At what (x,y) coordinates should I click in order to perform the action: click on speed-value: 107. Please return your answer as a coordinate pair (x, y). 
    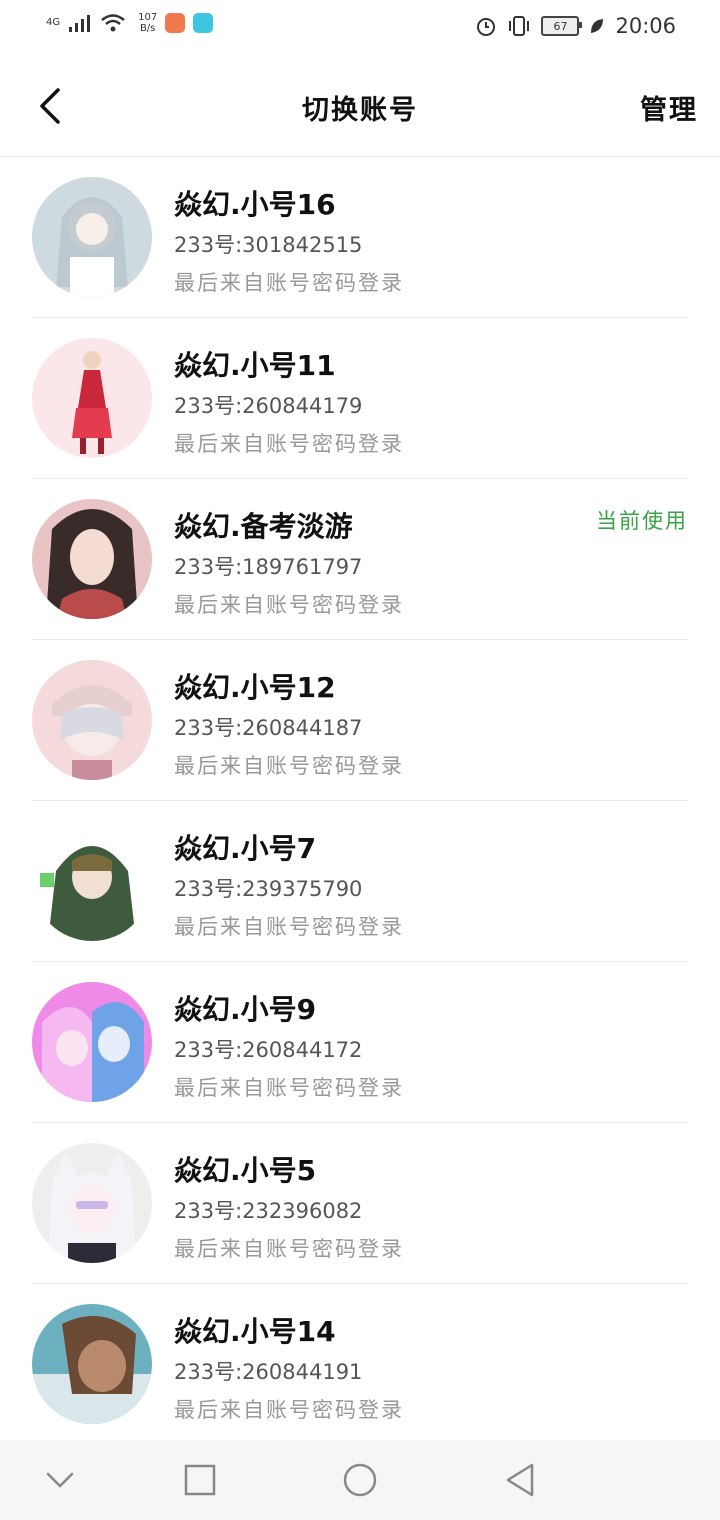
    Looking at the image, I should click on (148, 17).